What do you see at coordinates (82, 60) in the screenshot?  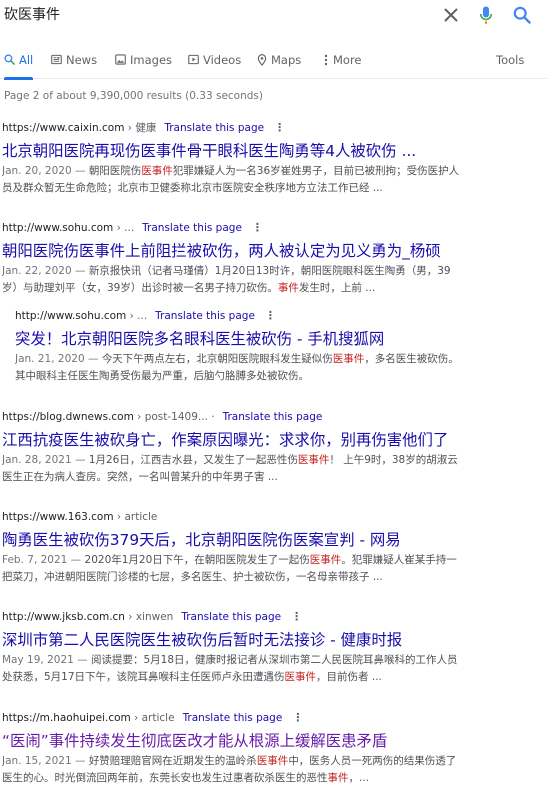 I see `tab-label: News` at bounding box center [82, 60].